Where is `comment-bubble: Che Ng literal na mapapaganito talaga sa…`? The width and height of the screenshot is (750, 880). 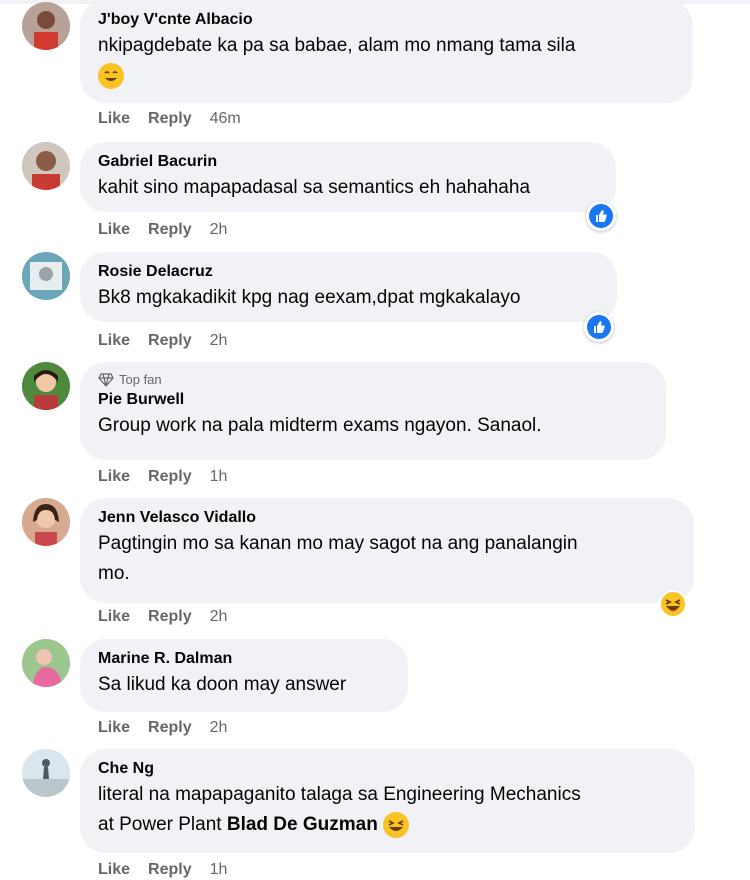 comment-bubble: Che Ng literal na mapapaganito talaga sa… is located at coordinates (387, 801).